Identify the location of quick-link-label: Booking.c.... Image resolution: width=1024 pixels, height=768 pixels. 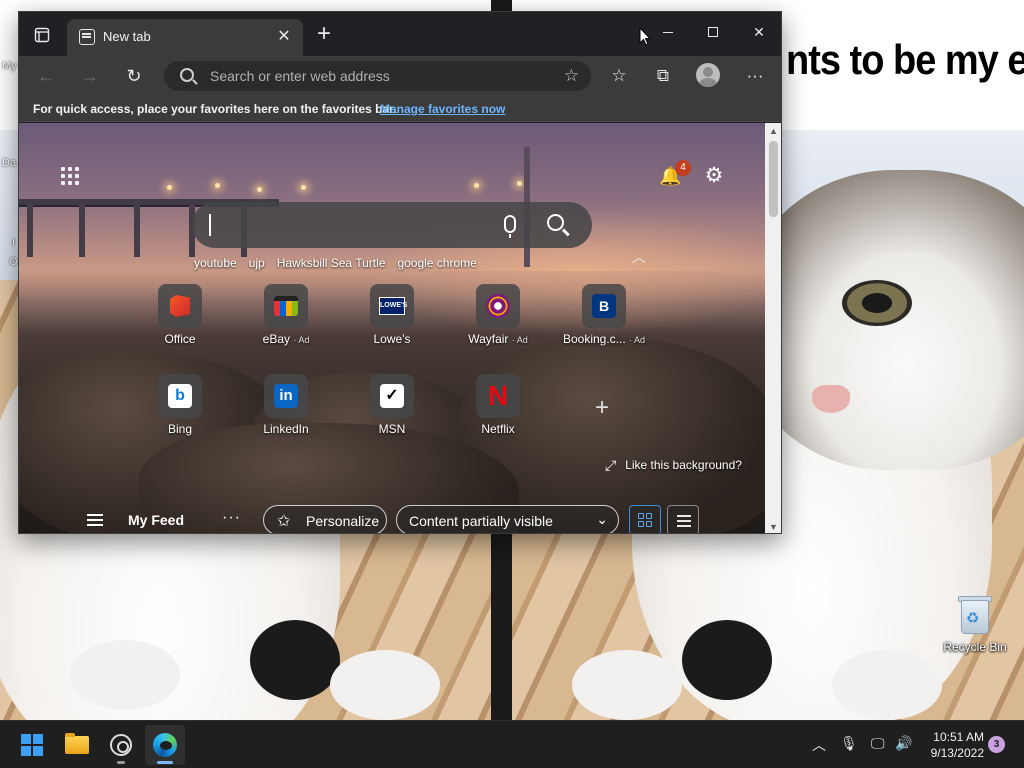
(594, 339).